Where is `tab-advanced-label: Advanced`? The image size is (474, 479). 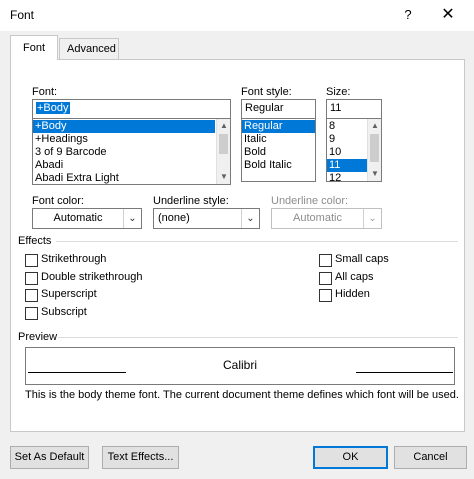
tab-advanced-label: Advanced is located at coordinates (91, 49).